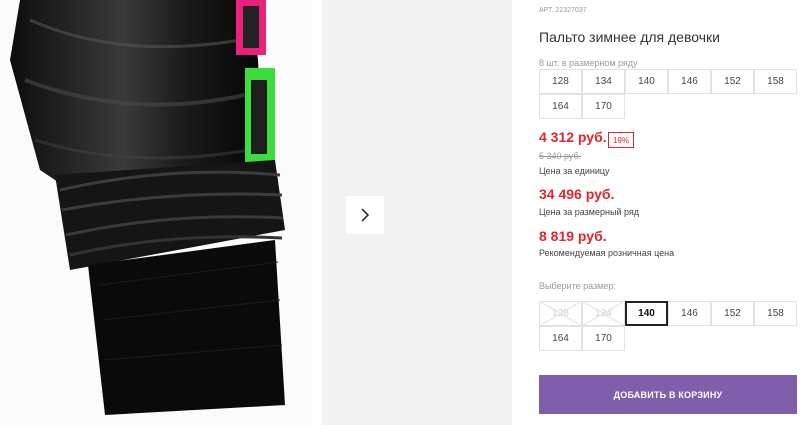 The height and width of the screenshot is (425, 800). Describe the element at coordinates (629, 37) in the screenshot. I see `product-title: Пальто зимнее для девочки` at that location.